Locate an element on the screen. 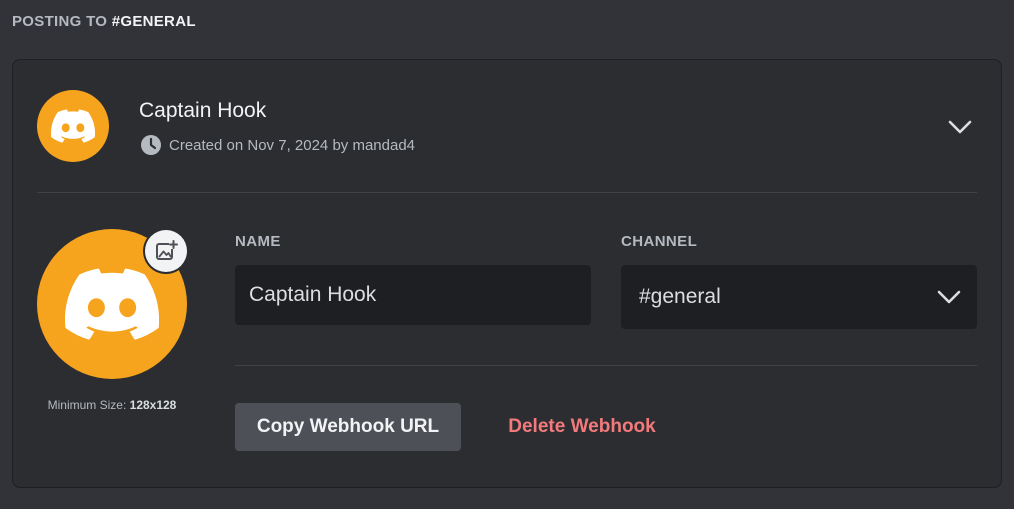 The image size is (1014, 509). min-size-hint: Minimum Size: 128x128 is located at coordinates (112, 405).